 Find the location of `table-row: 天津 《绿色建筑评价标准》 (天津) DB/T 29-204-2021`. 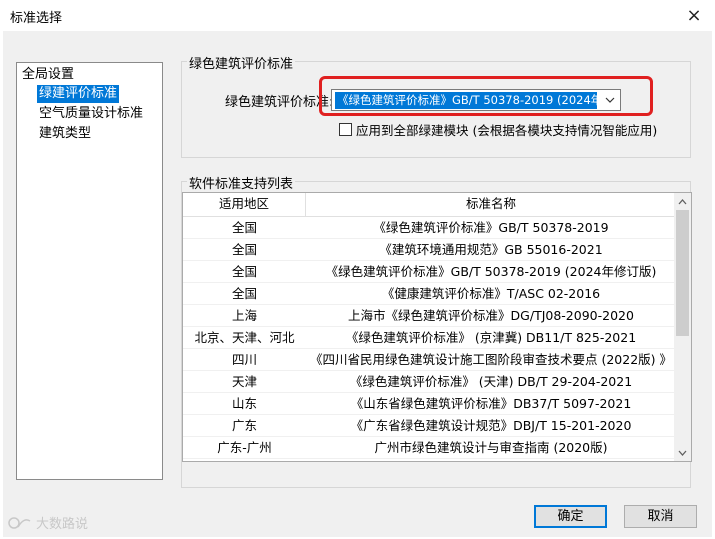

table-row: 天津 《绿色建筑评价标准》 (天津) DB/T 29-204-2021 is located at coordinates (429, 382).